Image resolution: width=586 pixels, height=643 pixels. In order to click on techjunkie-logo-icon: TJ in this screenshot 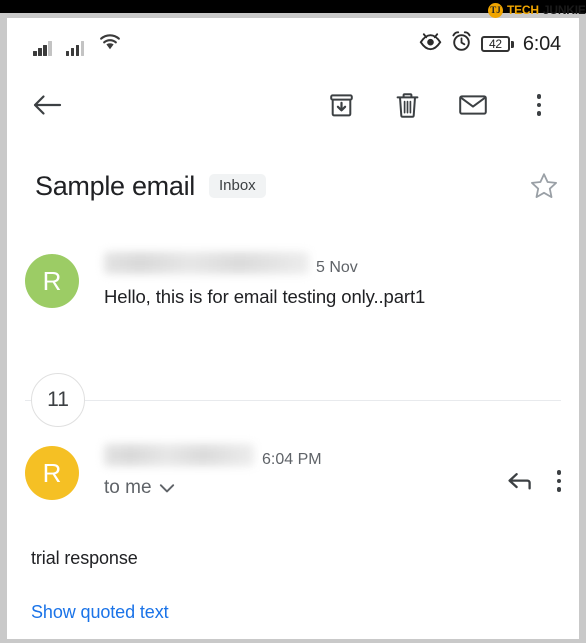, I will do `click(495, 10)`.